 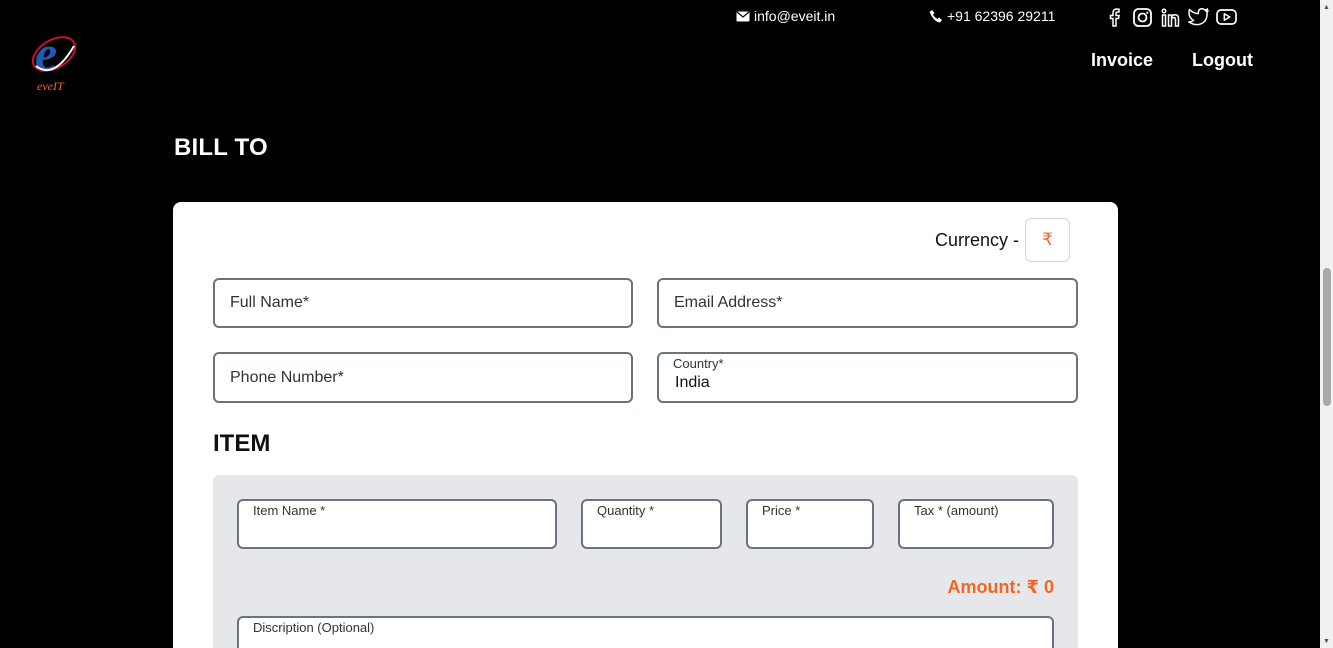 I want to click on linkedin-icon, so click(x=1170, y=17).